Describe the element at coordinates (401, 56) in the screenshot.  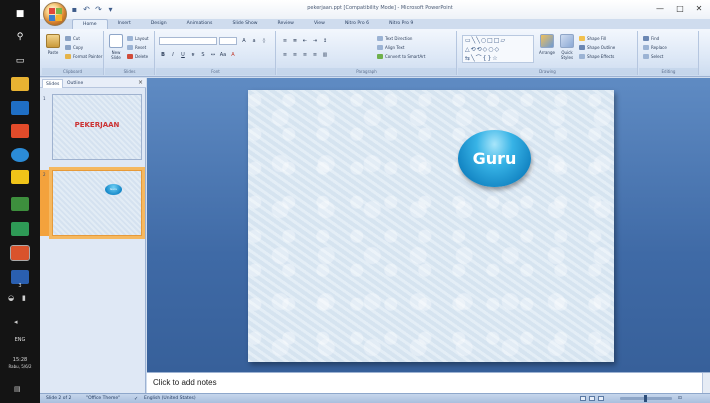
I see `convert-smartart-button: Convert to SmartArt` at that location.